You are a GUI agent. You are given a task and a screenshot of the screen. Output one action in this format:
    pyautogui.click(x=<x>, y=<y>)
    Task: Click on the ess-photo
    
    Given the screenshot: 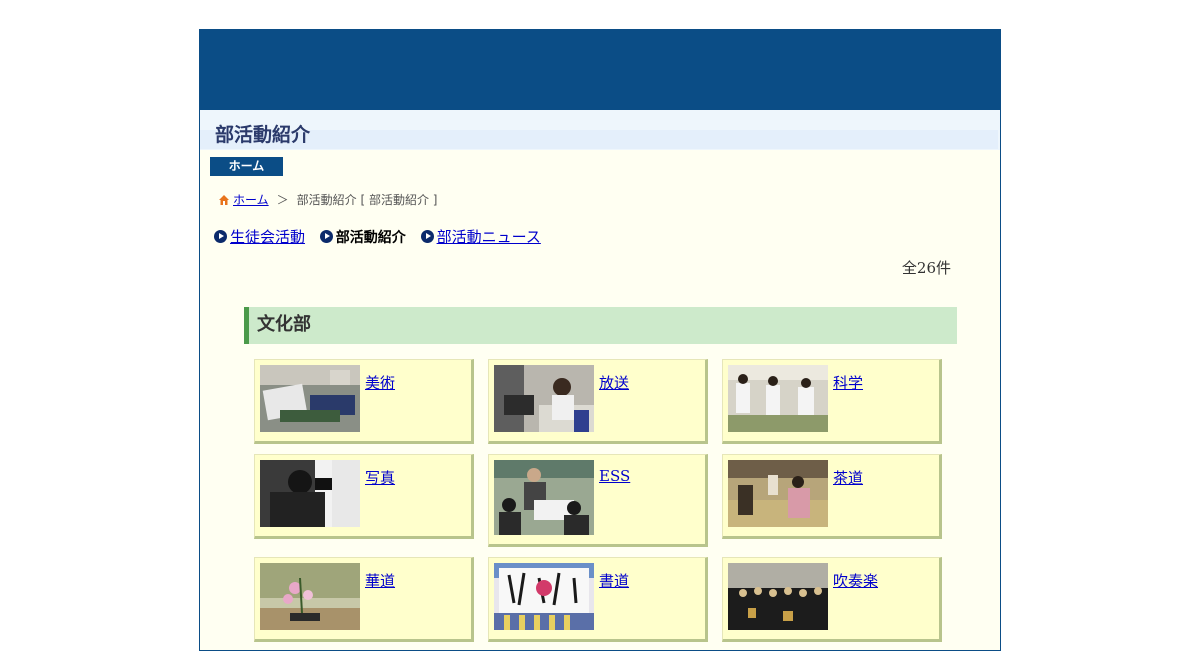 What is the action you would take?
    pyautogui.click(x=544, y=497)
    